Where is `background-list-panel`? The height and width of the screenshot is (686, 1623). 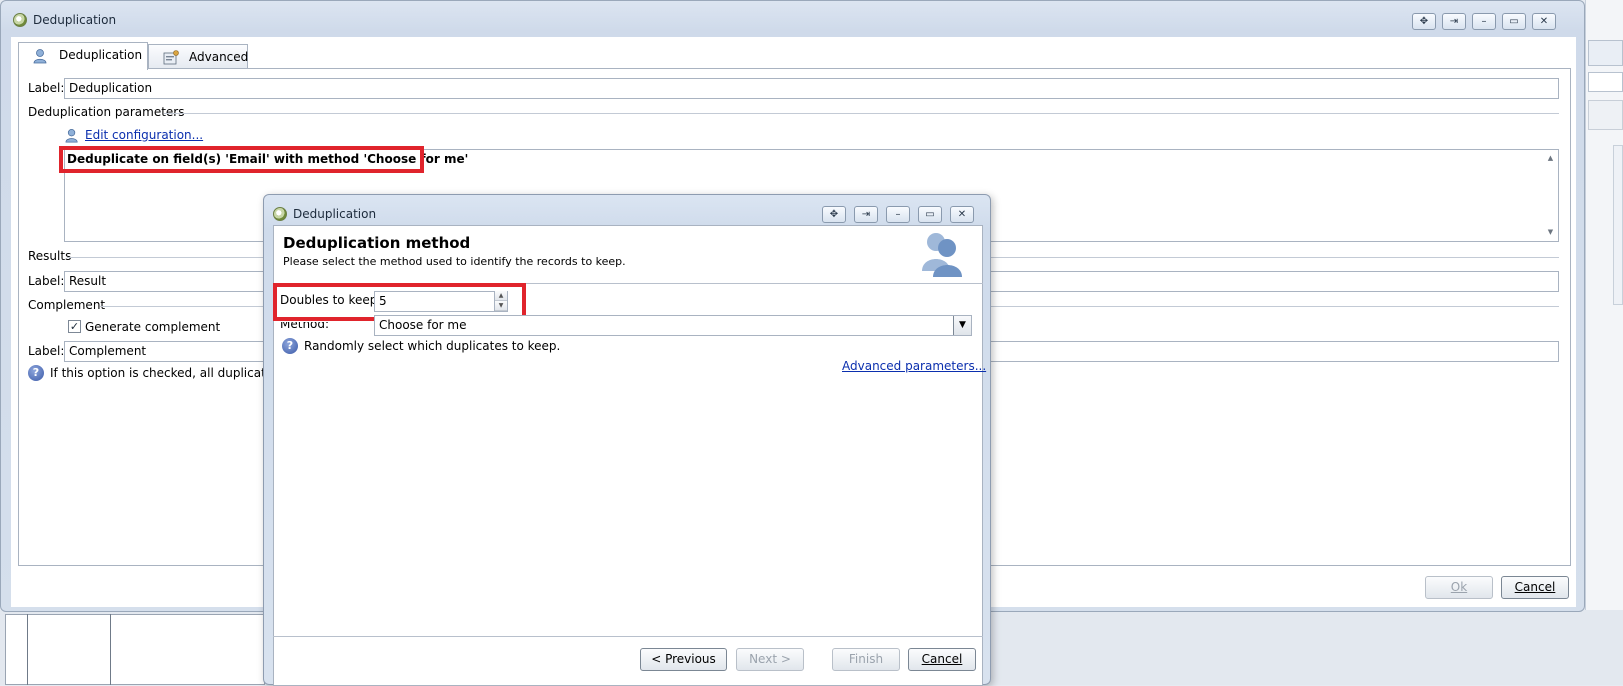
background-list-panel is located at coordinates (135, 649).